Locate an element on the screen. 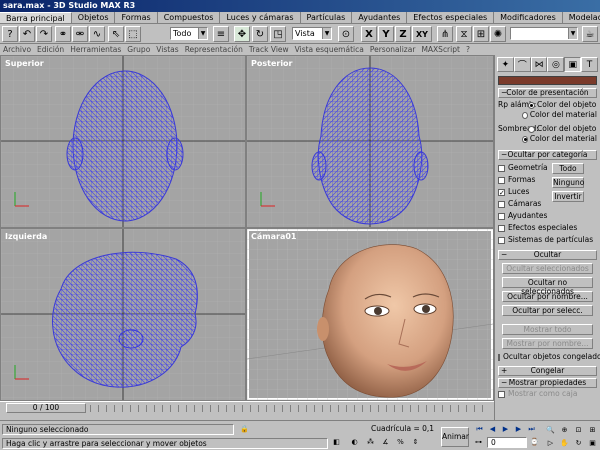 This screenshot has width=600, height=450. restrict-y-button: Y is located at coordinates (386, 34).